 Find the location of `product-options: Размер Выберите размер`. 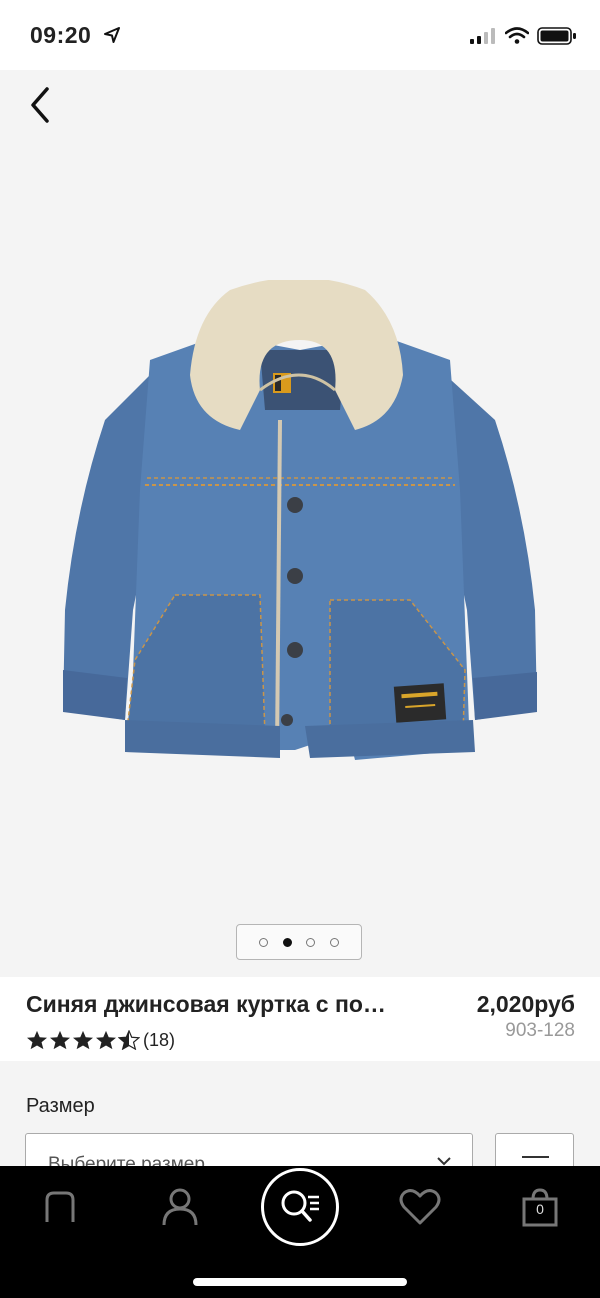

product-options: Размер Выберите размер is located at coordinates (300, 1120).